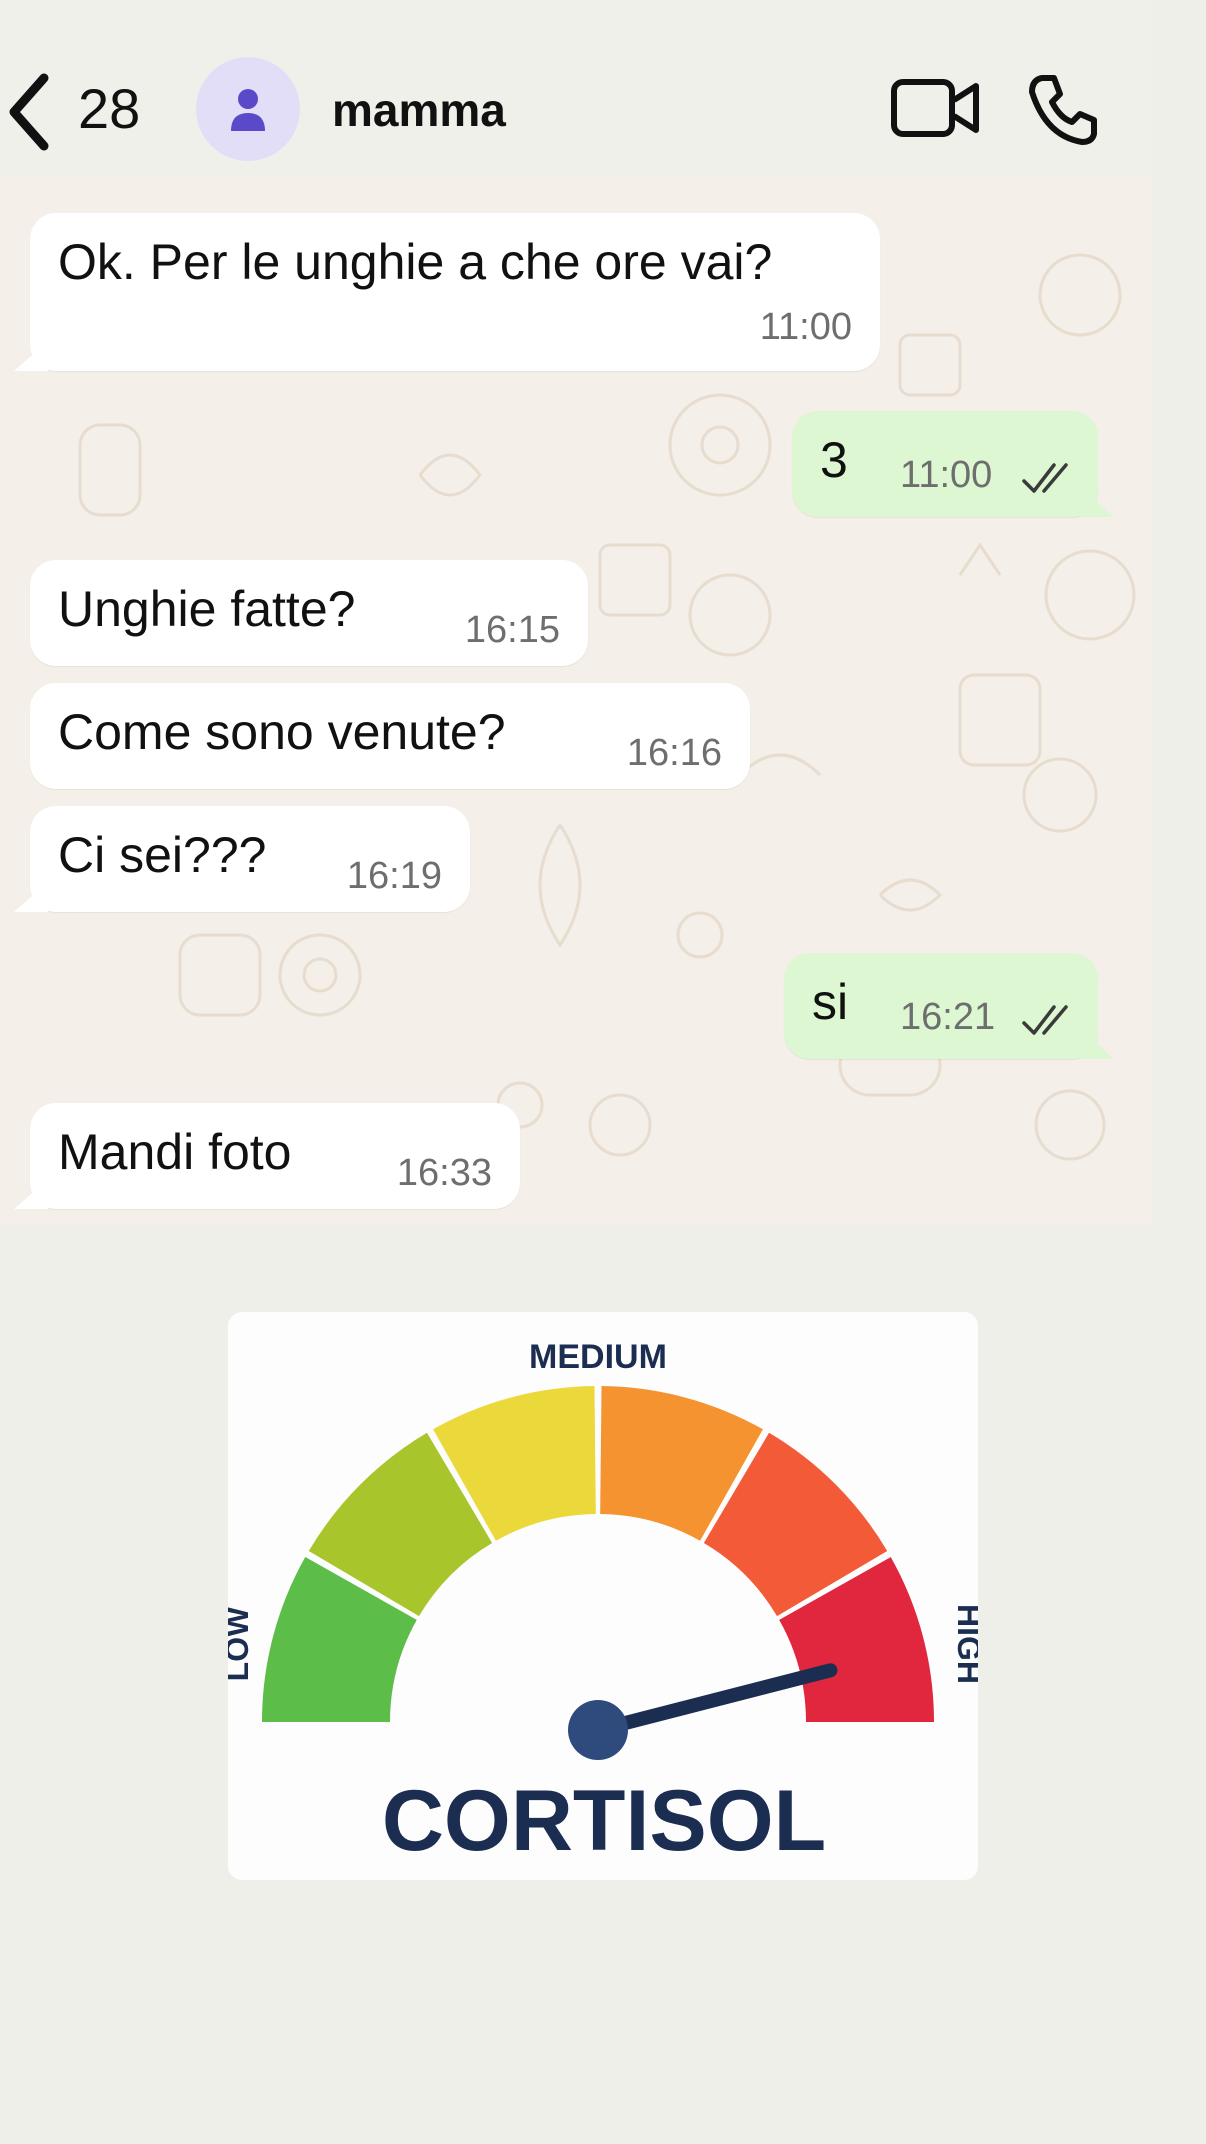  Describe the element at coordinates (604, 1821) in the screenshot. I see `gauge-title: CORTISOL` at that location.